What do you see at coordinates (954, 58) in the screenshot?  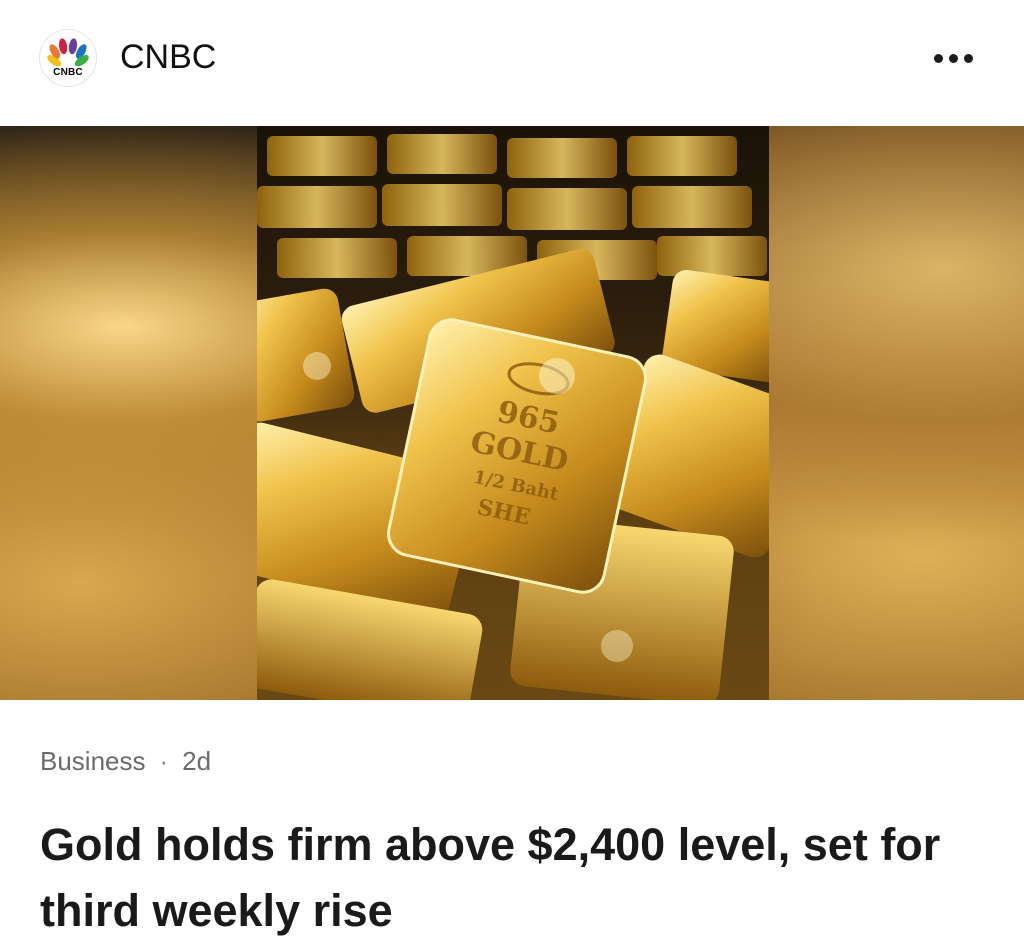 I see `more-options-button` at bounding box center [954, 58].